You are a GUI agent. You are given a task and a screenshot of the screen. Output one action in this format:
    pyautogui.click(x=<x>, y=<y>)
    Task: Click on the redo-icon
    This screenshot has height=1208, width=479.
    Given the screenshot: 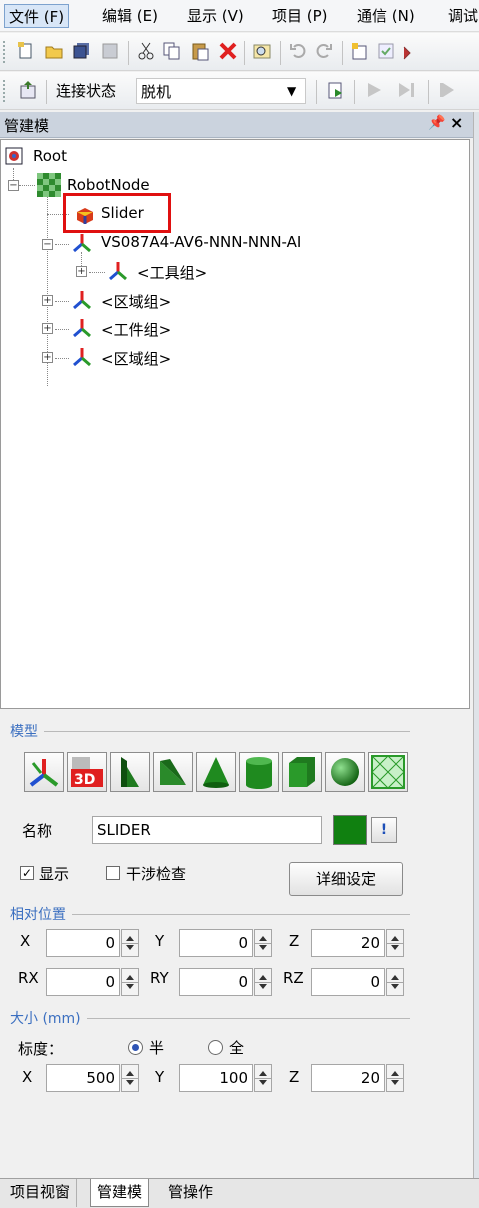 What is the action you would take?
    pyautogui.click(x=324, y=51)
    